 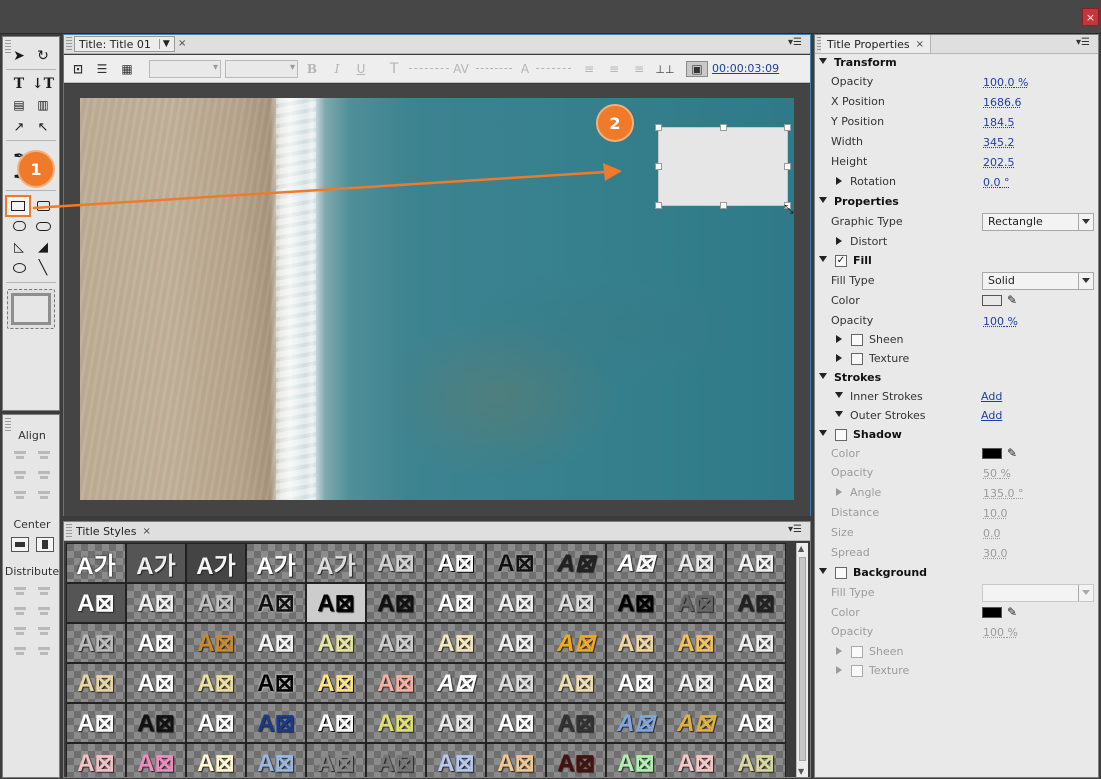 What do you see at coordinates (185, 69) in the screenshot?
I see `font-family-dropdown` at bounding box center [185, 69].